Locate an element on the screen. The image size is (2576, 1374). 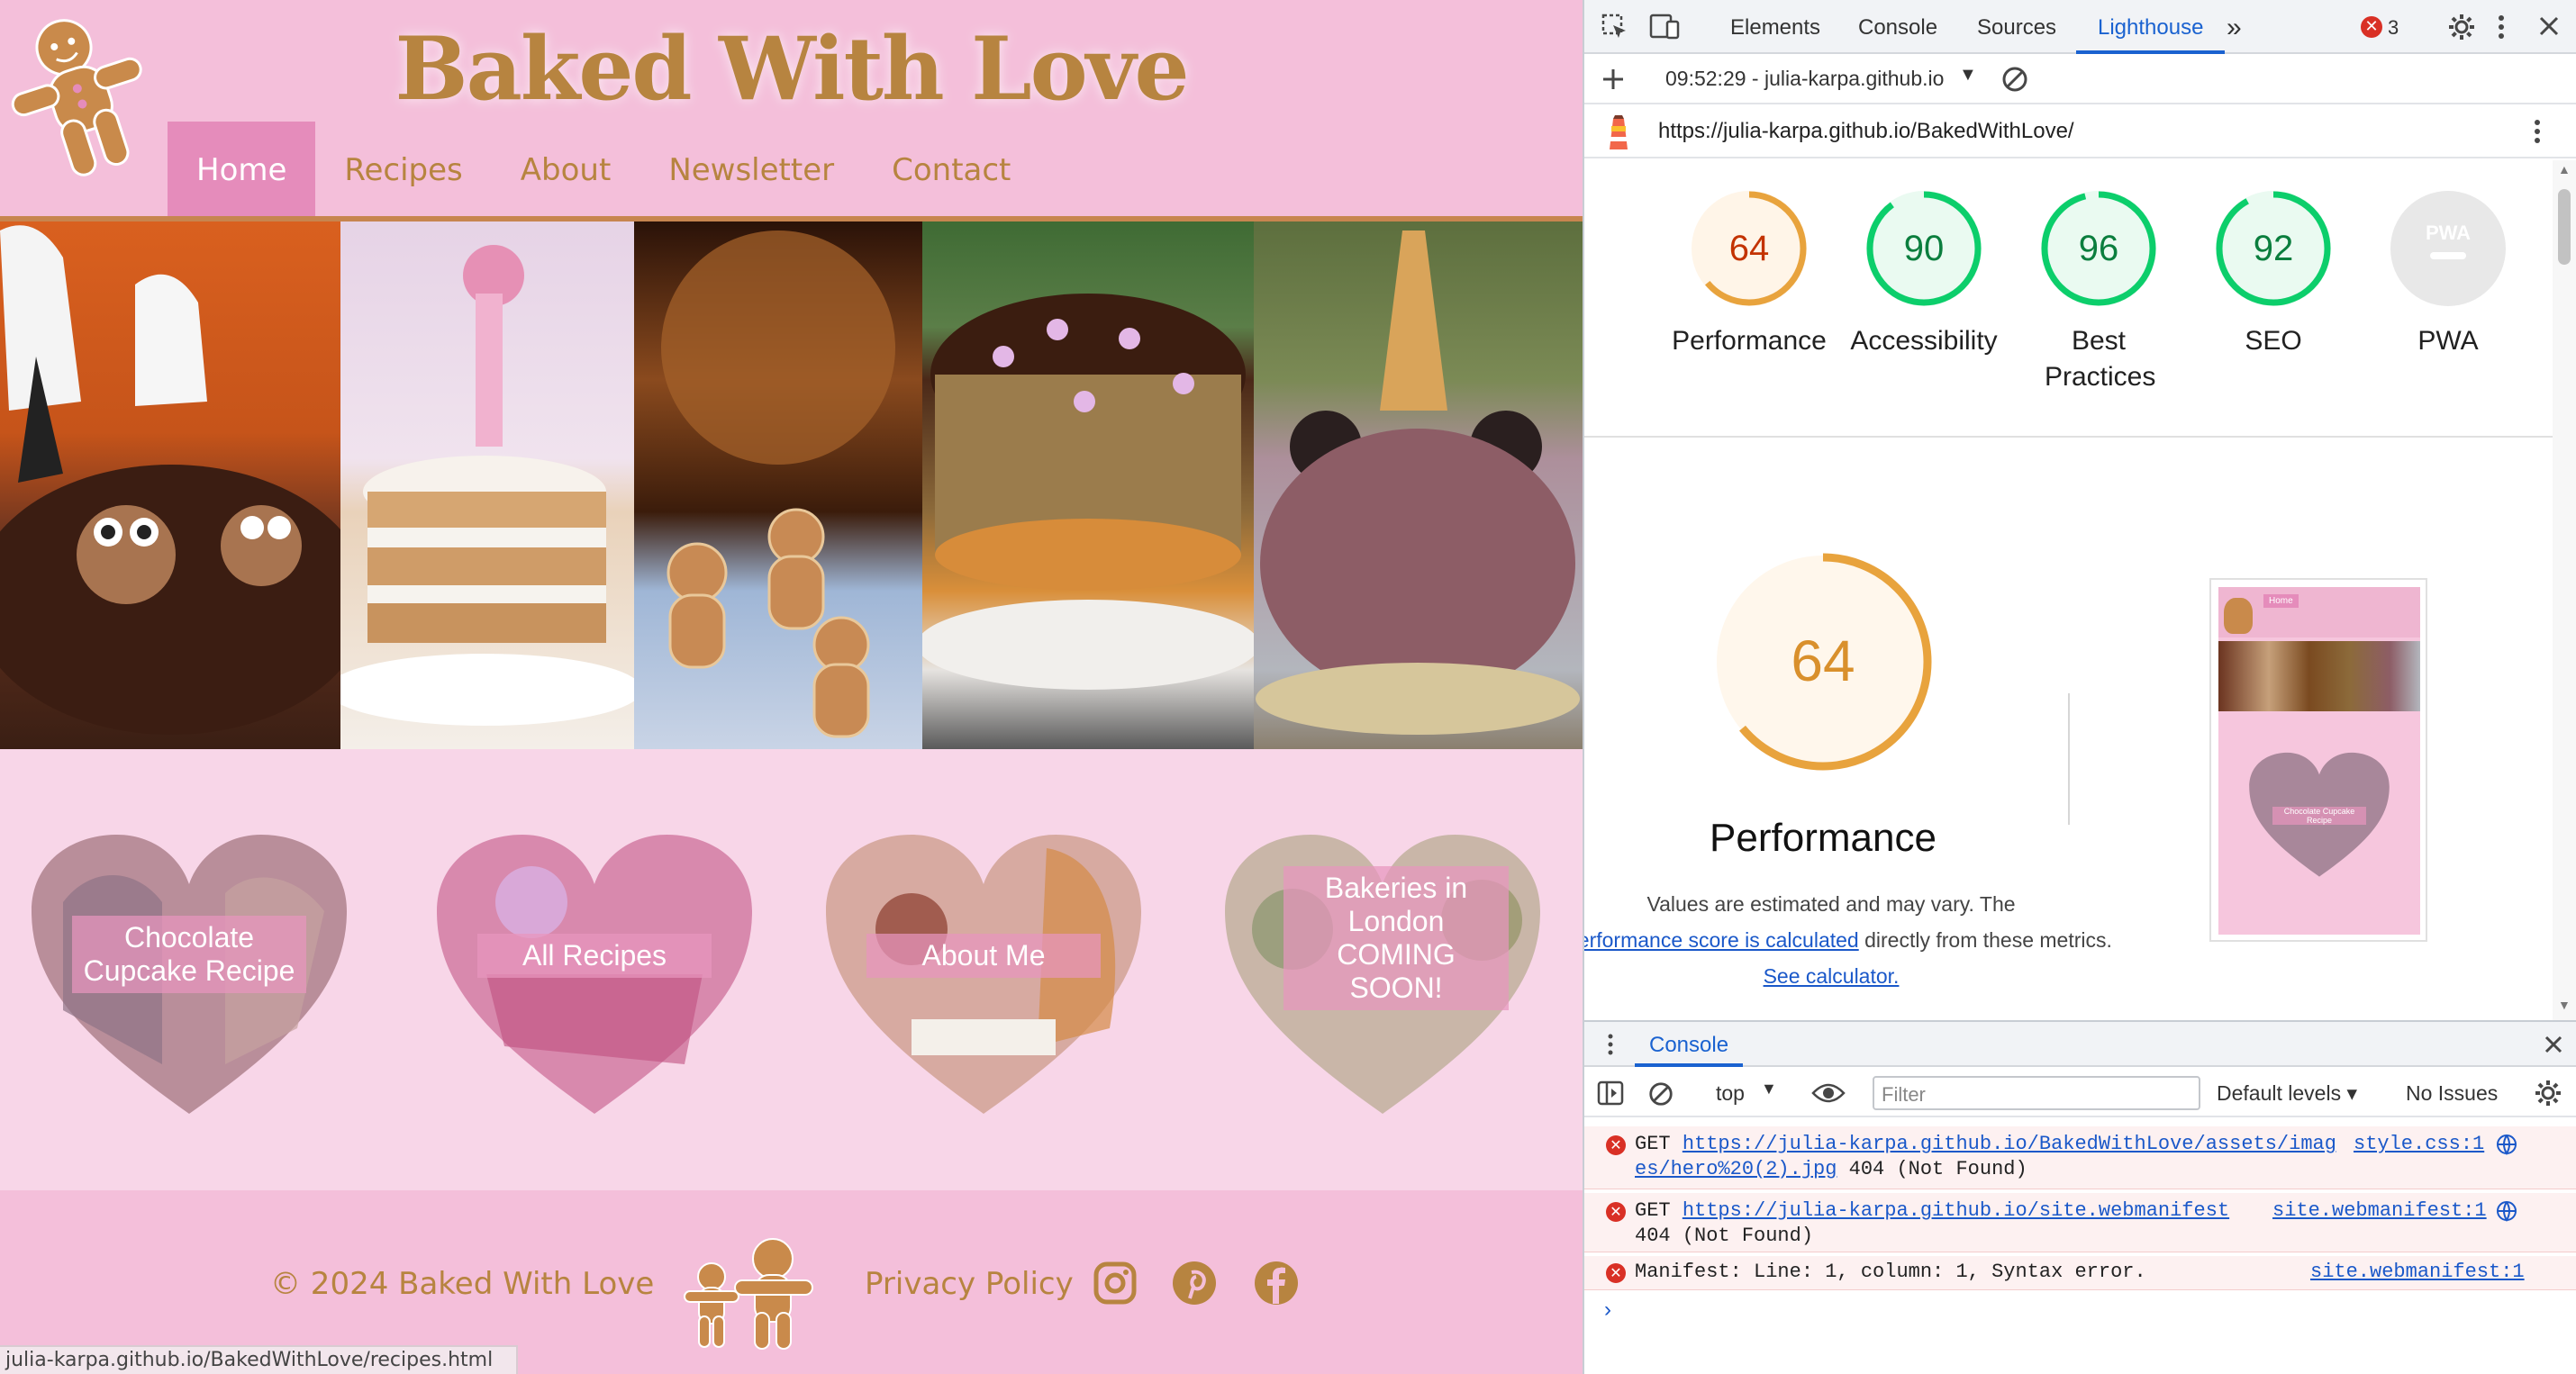
error-source-link: style.css:1 is located at coordinates (2419, 1144).